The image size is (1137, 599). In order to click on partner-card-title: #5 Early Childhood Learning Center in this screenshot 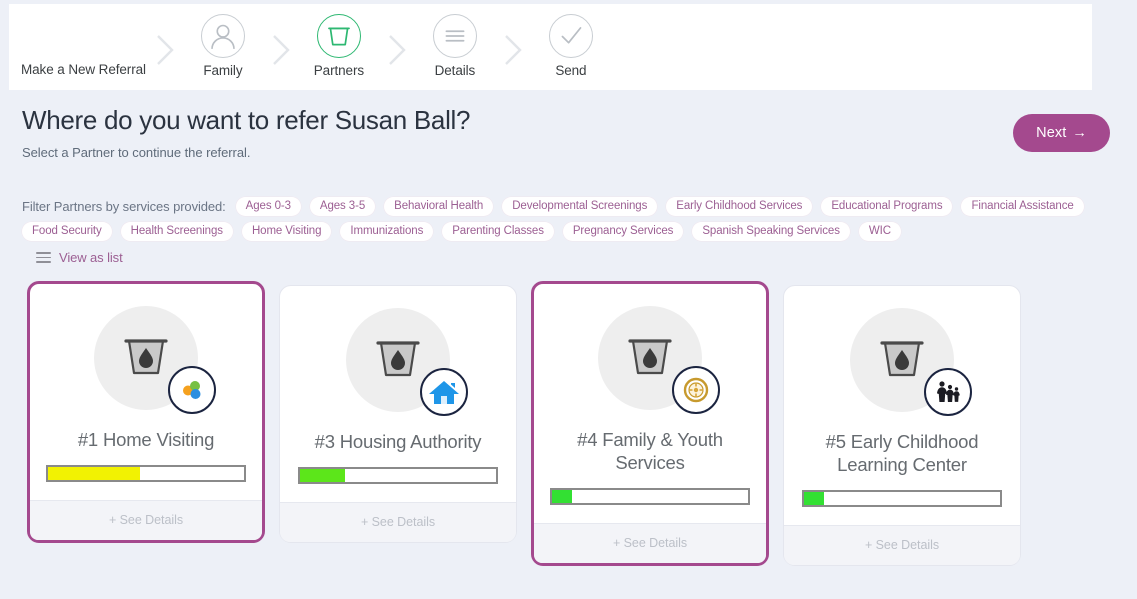, I will do `click(902, 453)`.